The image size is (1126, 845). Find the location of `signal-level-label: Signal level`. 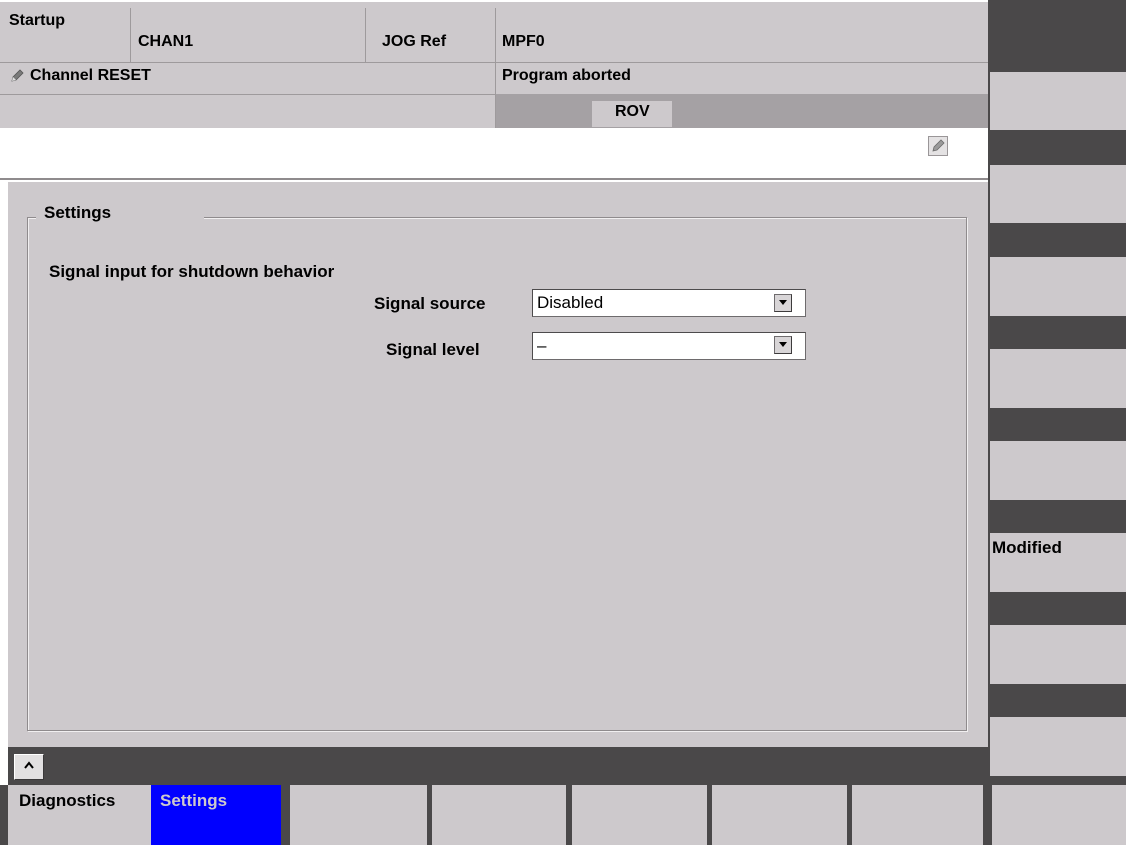

signal-level-label: Signal level is located at coordinates (433, 349).